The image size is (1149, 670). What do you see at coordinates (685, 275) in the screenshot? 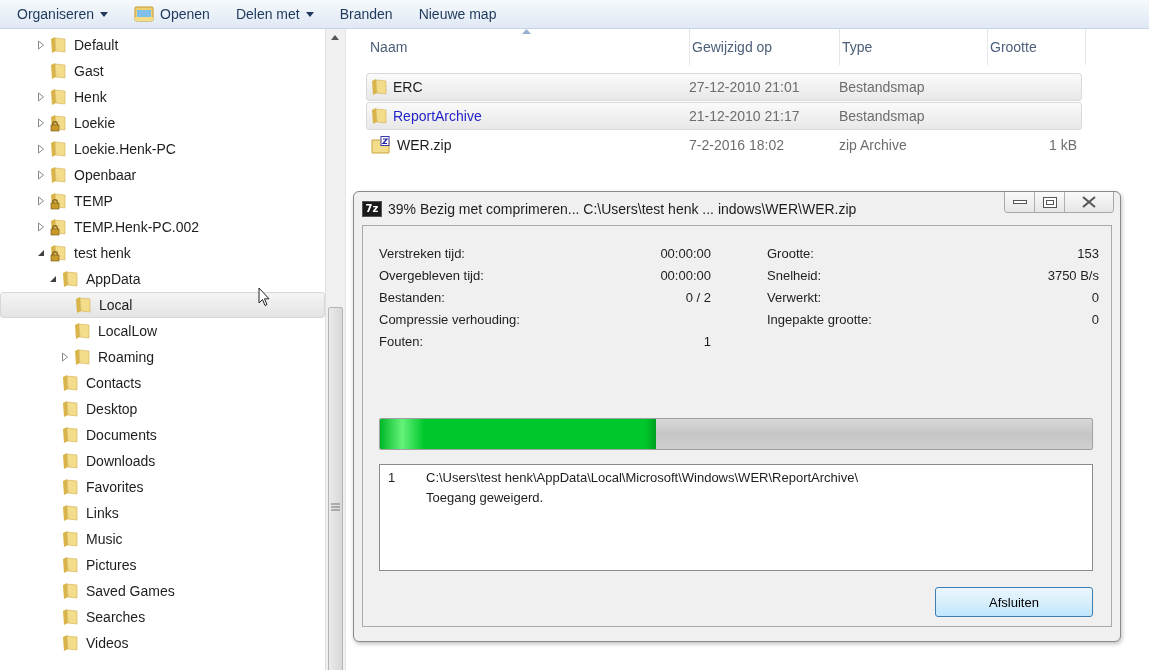
I see `stat-value: 00:00:00` at bounding box center [685, 275].